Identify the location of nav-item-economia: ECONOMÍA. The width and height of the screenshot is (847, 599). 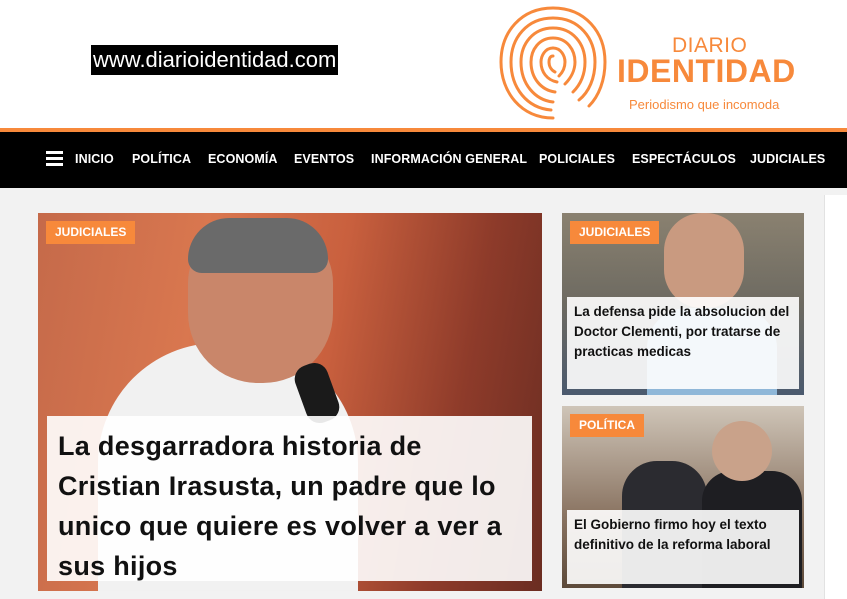
(243, 159).